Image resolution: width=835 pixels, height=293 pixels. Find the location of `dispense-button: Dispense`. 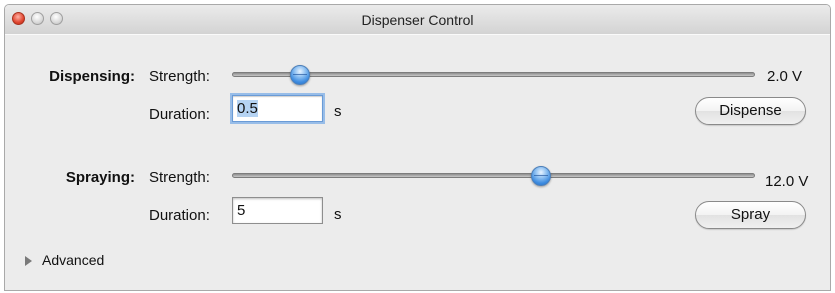

dispense-button: Dispense is located at coordinates (750, 111).